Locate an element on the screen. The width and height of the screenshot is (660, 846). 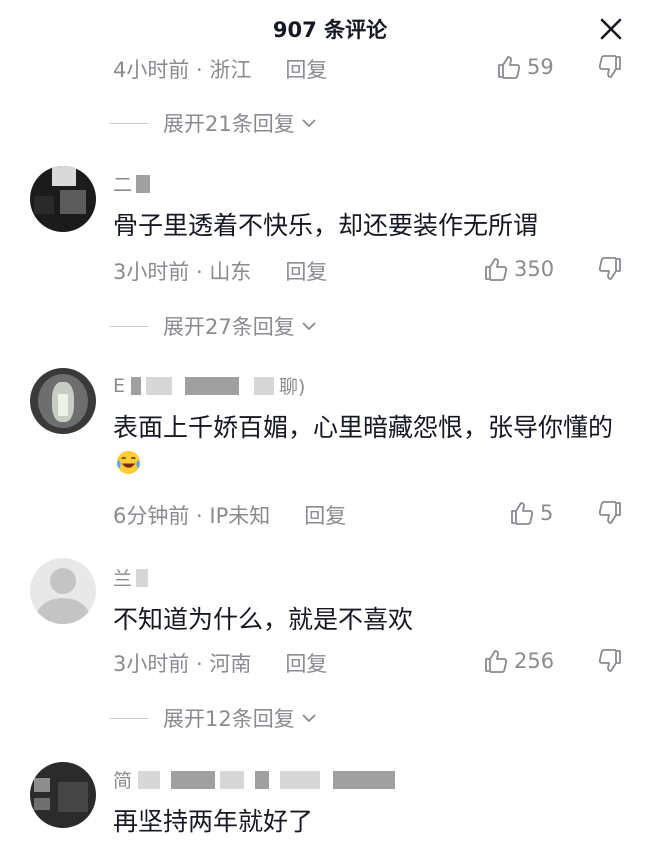
comment-count-title: 907 条评论 is located at coordinates (330, 30).